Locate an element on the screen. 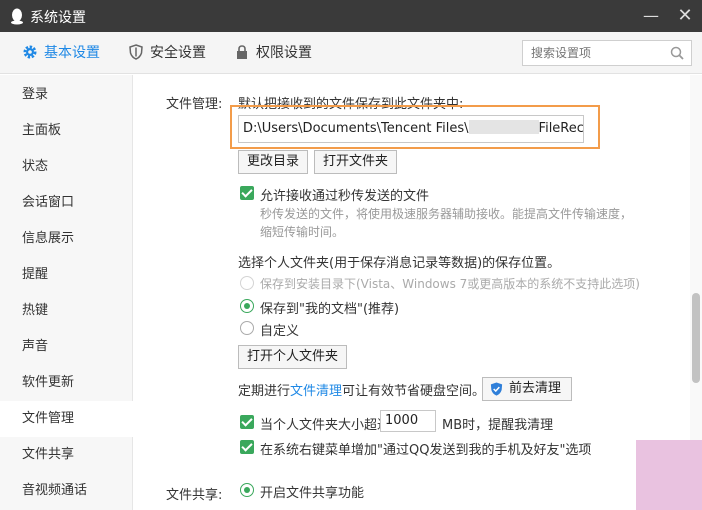 The image size is (702, 510). settings-search-box is located at coordinates (607, 53).